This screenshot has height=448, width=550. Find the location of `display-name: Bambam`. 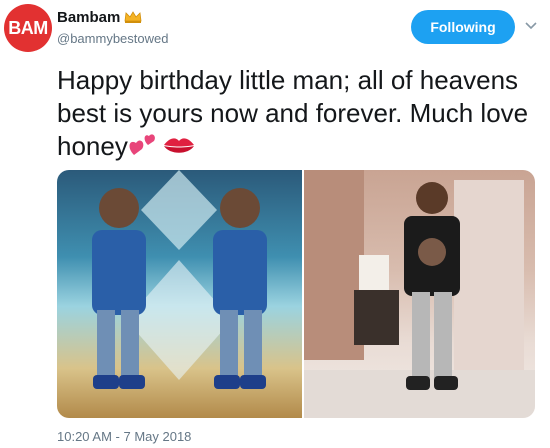

display-name: Bambam is located at coordinates (99, 17).